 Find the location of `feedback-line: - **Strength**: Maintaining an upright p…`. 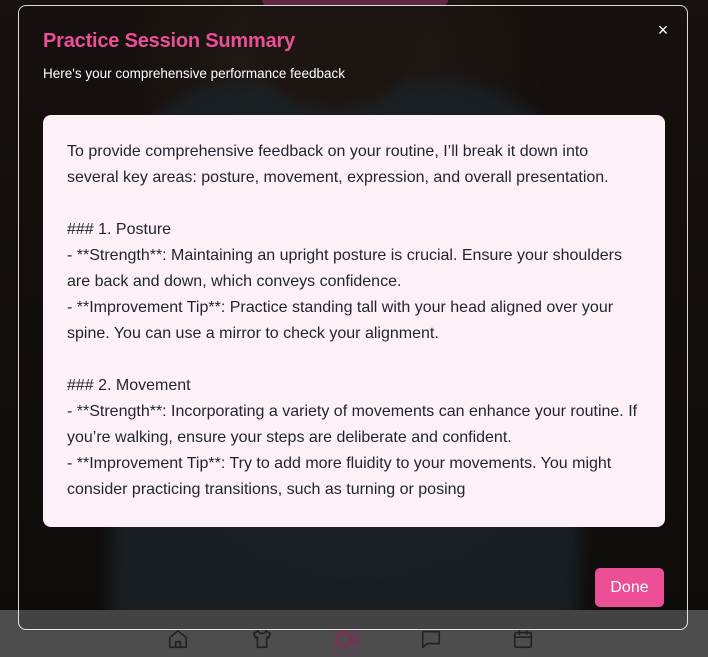

feedback-line: - **Strength**: Maintaining an upright p… is located at coordinates (344, 255).